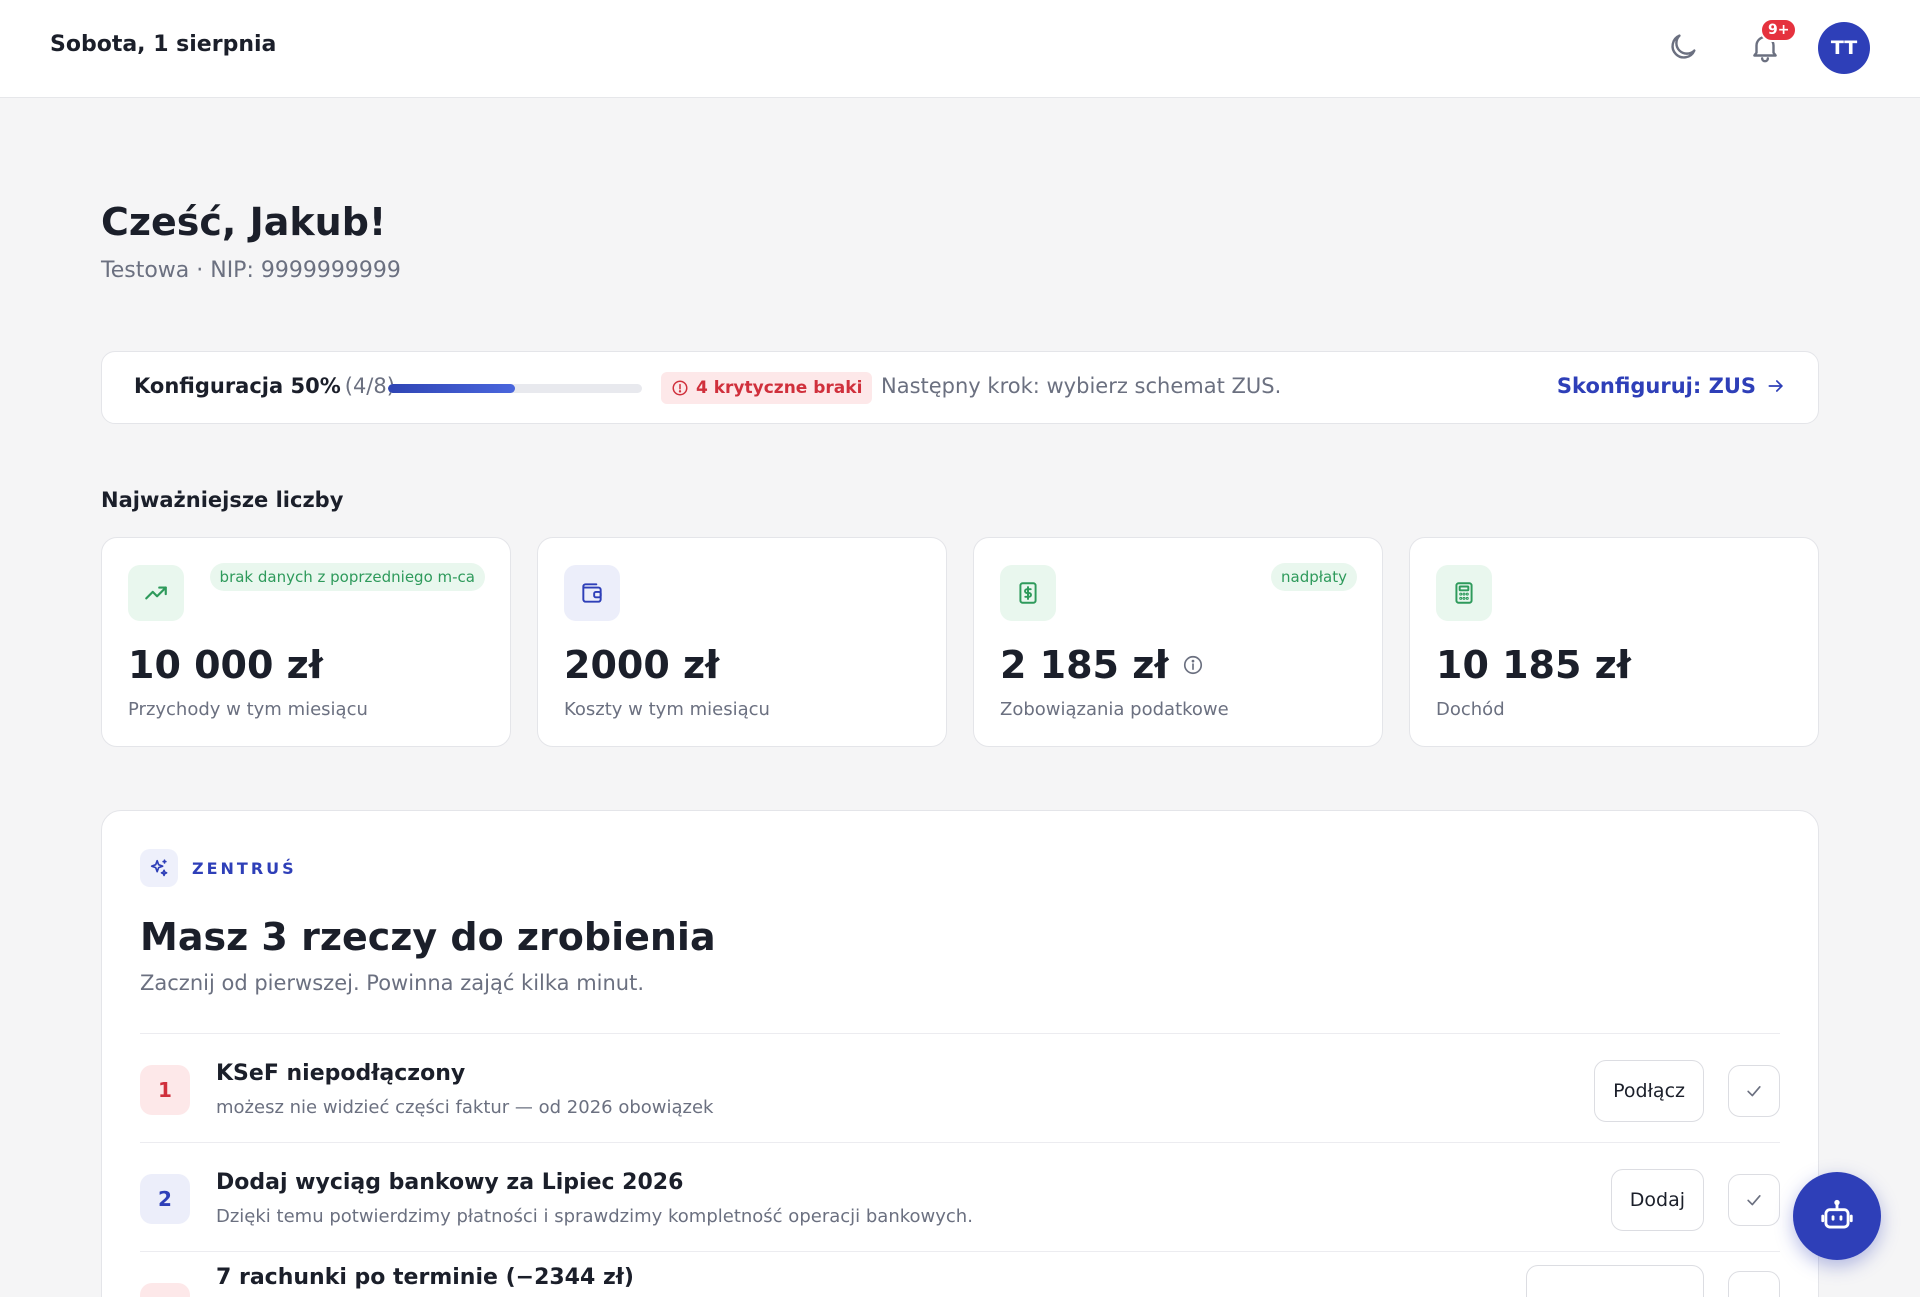 The width and height of the screenshot is (1920, 1297). Describe the element at coordinates (779, 388) in the screenshot. I see `critical-text: 4 krytyczne braki` at that location.